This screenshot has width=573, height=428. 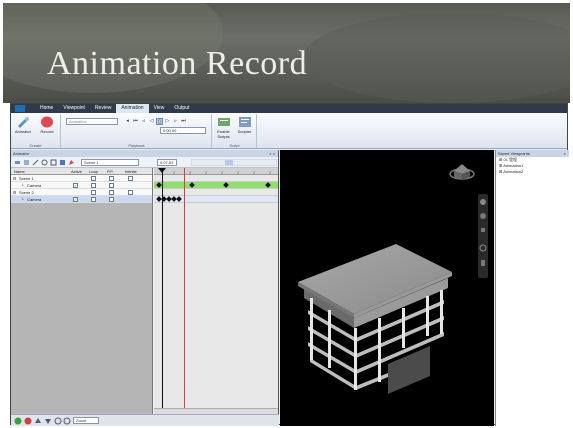 I want to click on zoom-field: Zoom, so click(x=86, y=420).